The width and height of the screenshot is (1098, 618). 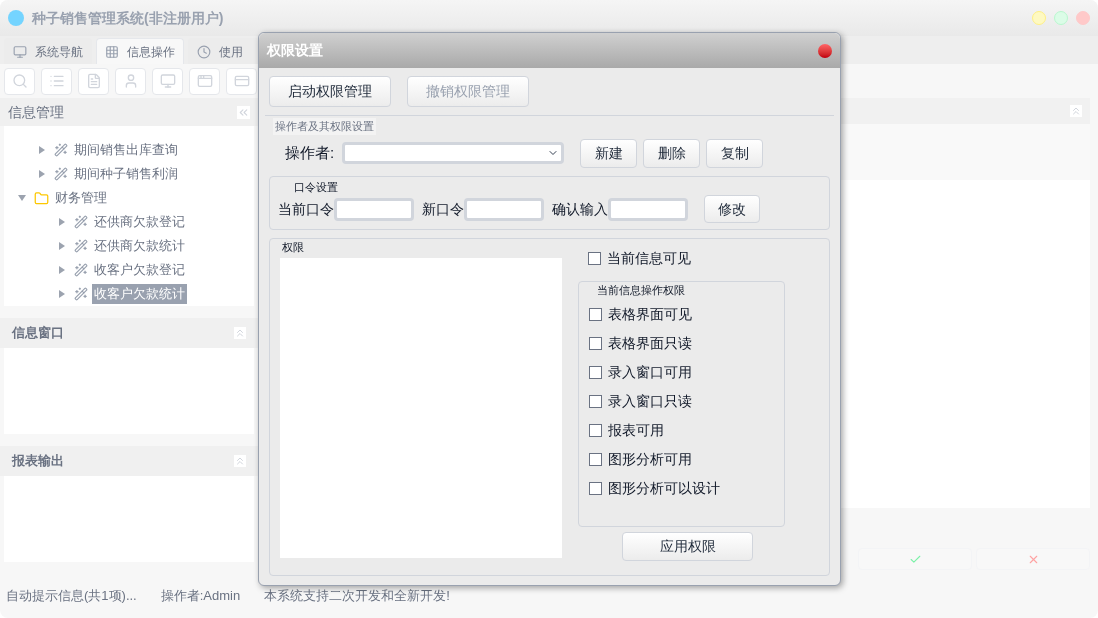 I want to click on checkbox-label: 录入窗口可用, so click(x=650, y=372).